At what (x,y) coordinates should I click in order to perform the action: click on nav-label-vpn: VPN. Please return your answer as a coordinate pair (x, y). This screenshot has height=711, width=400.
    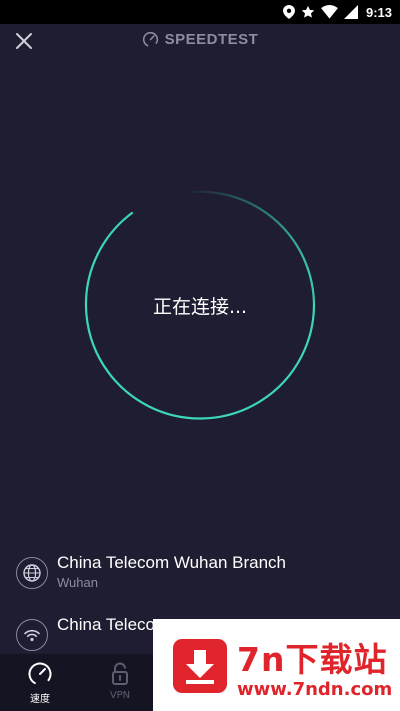
    Looking at the image, I should click on (120, 695).